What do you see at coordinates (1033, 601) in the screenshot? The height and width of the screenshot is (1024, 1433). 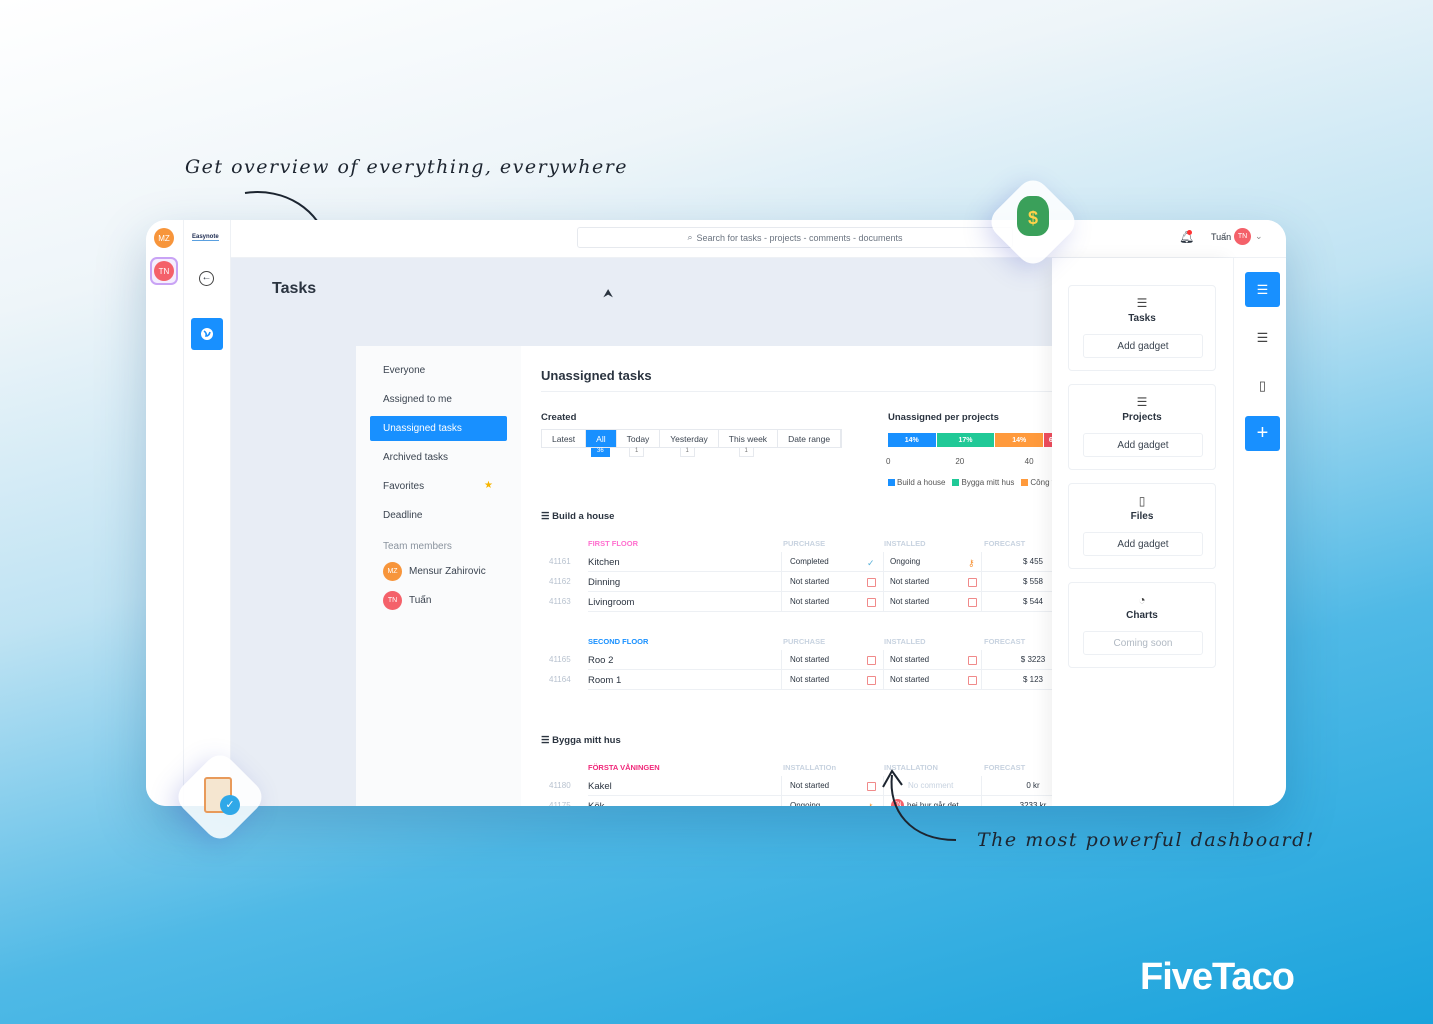 I see `forecast: $ 544` at bounding box center [1033, 601].